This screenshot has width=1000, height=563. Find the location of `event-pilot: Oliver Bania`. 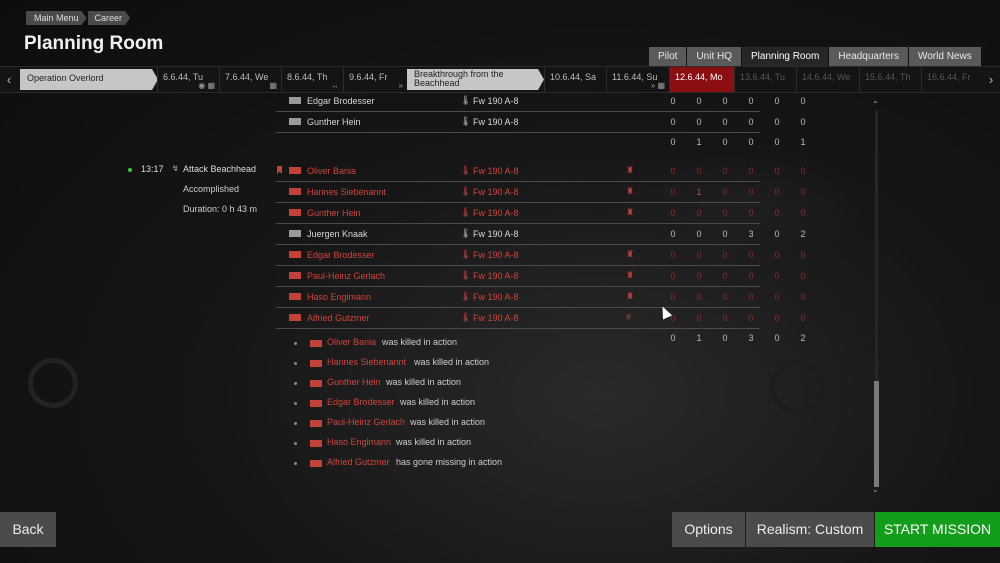

event-pilot: Oliver Bania is located at coordinates (351, 342).